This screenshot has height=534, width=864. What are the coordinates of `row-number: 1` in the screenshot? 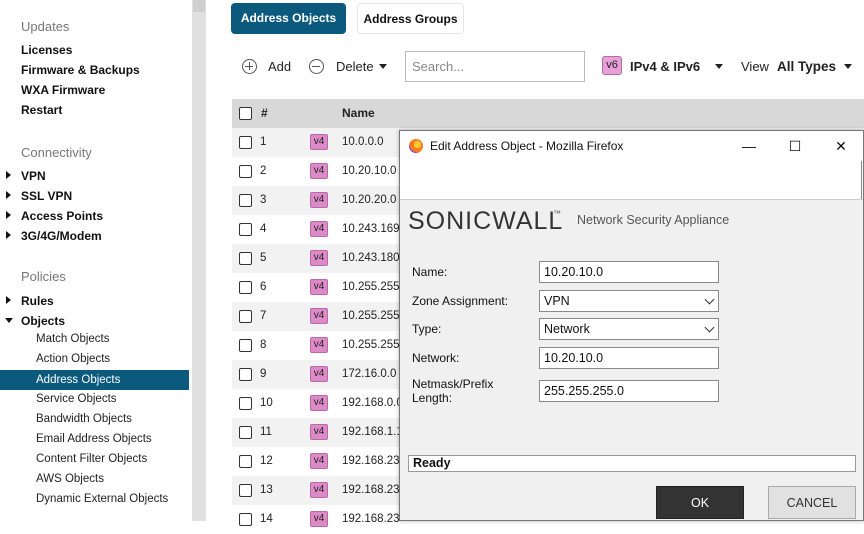 It's located at (263, 142).